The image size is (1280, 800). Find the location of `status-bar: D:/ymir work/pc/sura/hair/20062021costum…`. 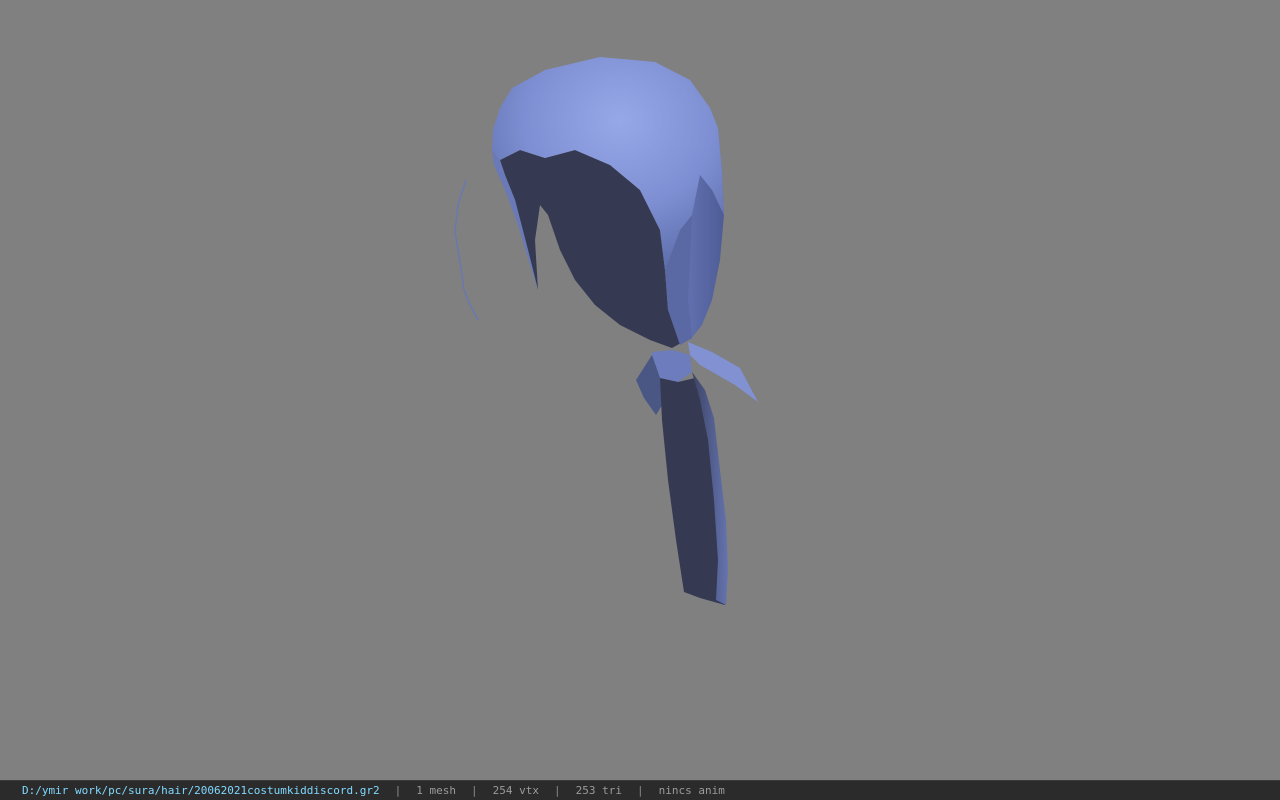

status-bar: D:/ymir work/pc/sura/hair/20062021costum… is located at coordinates (640, 790).